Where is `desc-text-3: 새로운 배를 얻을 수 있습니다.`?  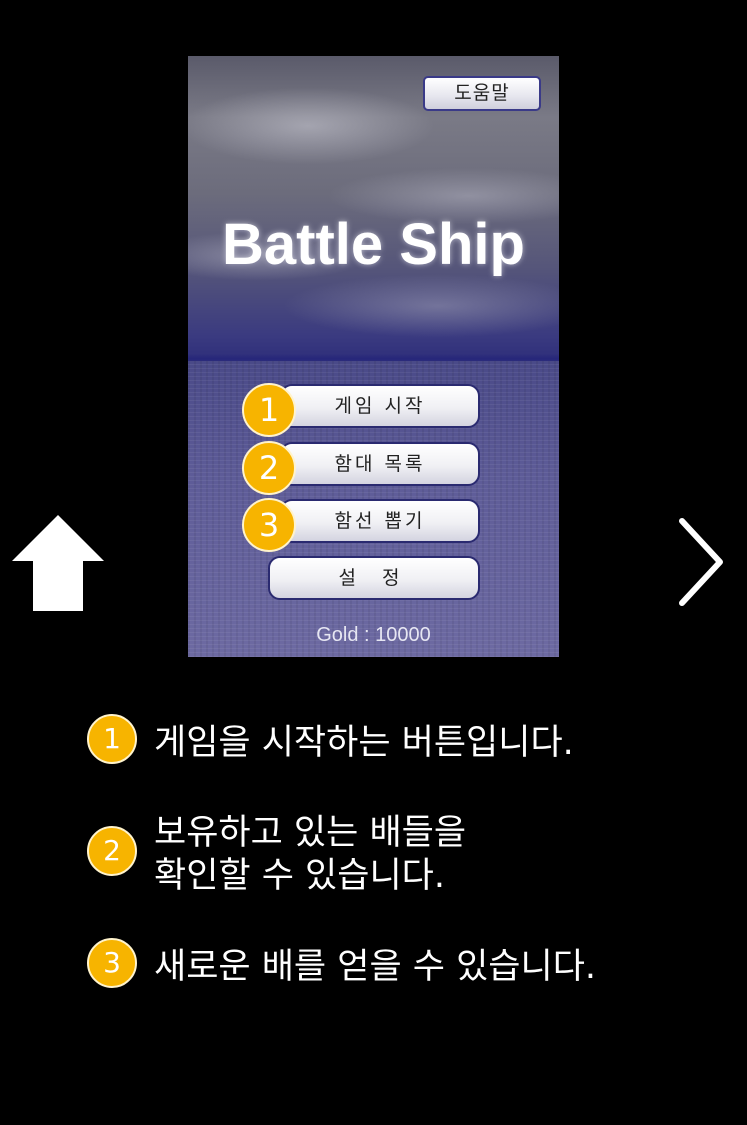 desc-text-3: 새로운 배를 얻을 수 있습니다. is located at coordinates (375, 967).